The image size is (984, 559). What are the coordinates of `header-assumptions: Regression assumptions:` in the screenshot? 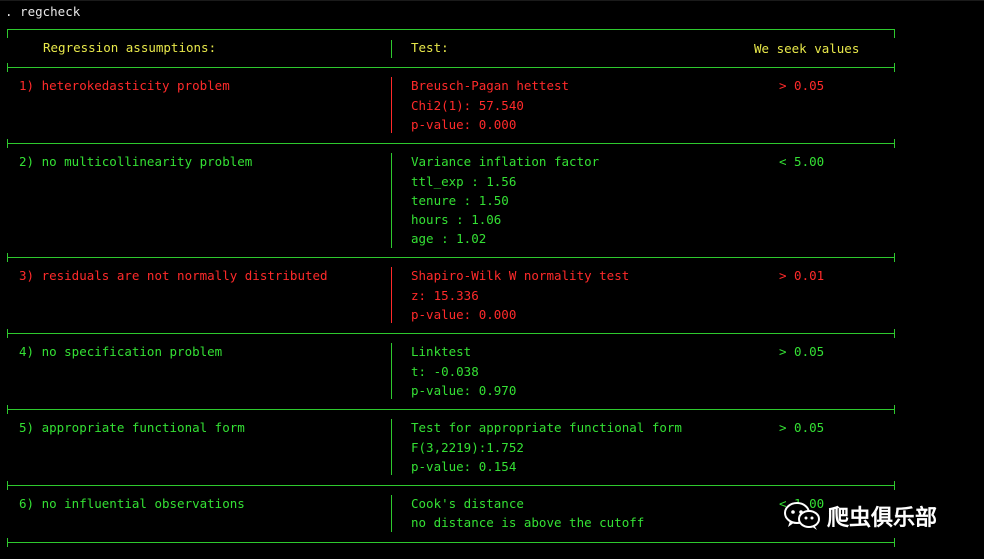 It's located at (130, 47).